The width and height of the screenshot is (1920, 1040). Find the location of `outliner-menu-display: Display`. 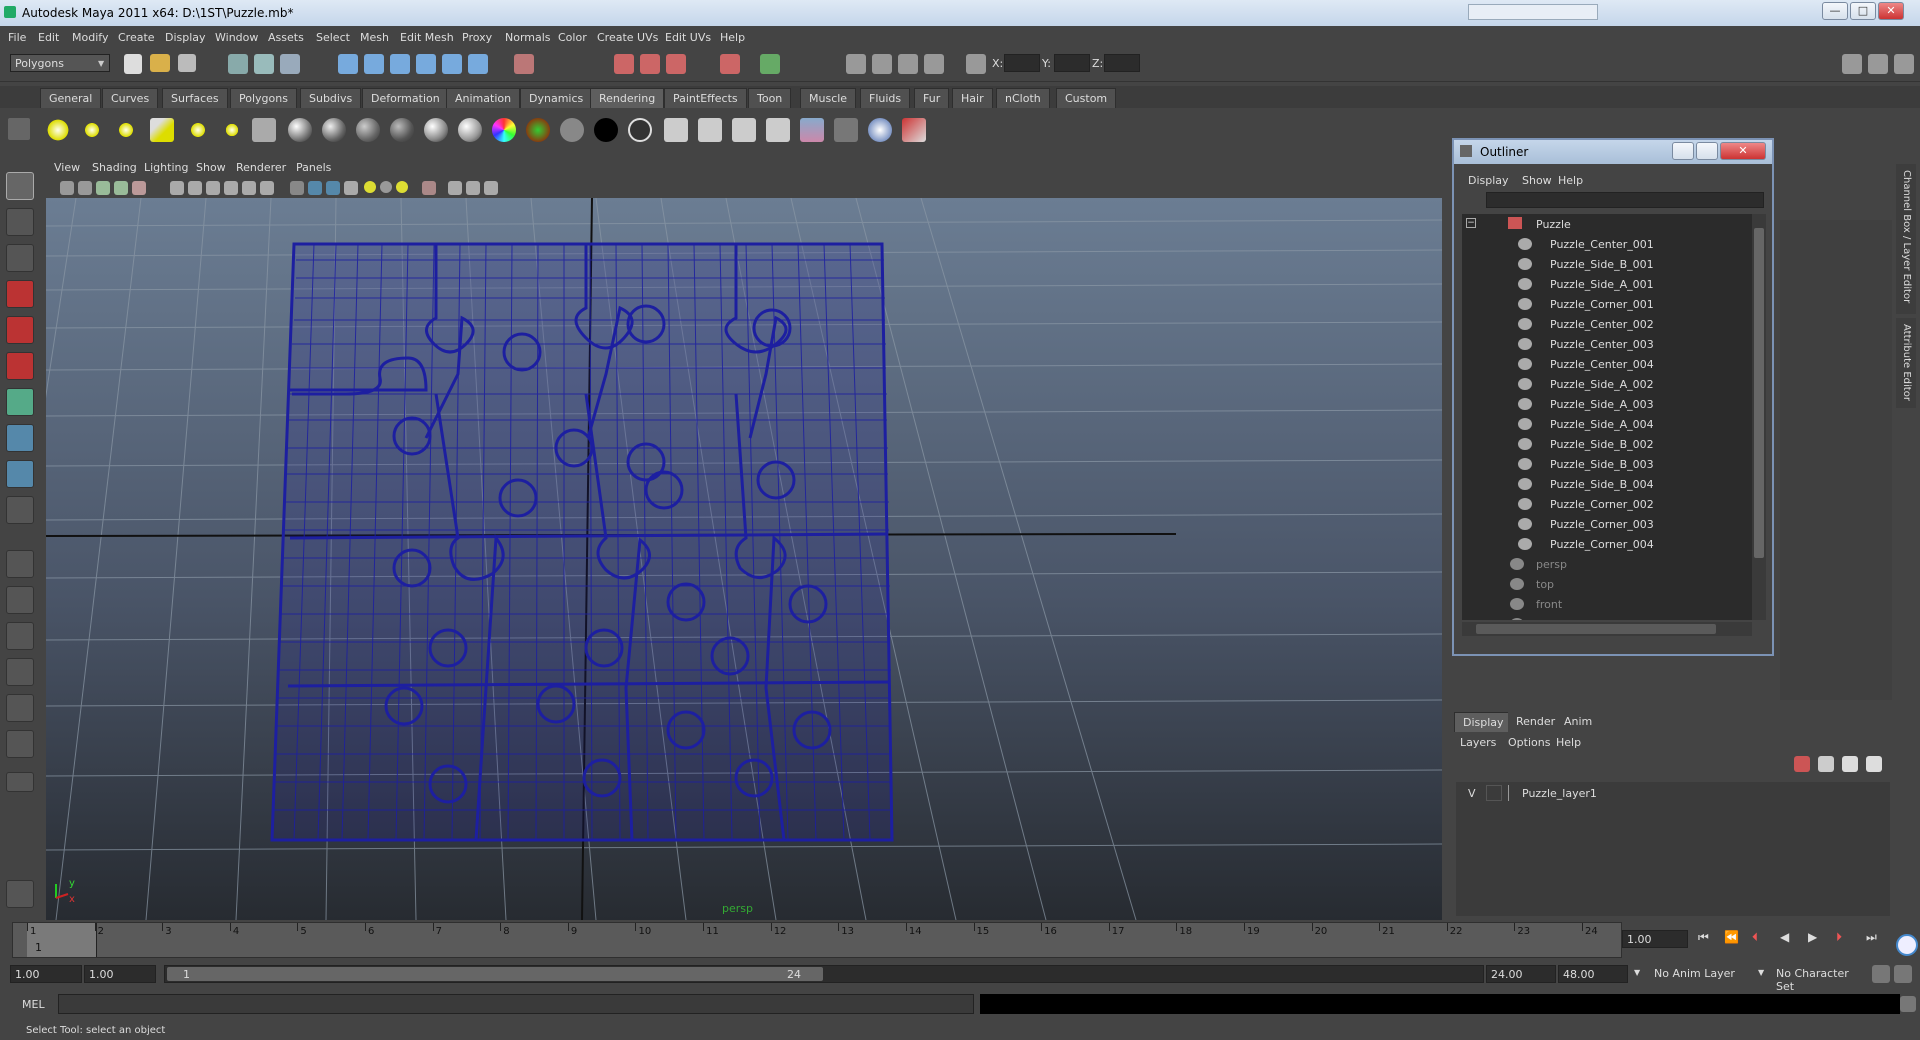

outliner-menu-display: Display is located at coordinates (1488, 180).